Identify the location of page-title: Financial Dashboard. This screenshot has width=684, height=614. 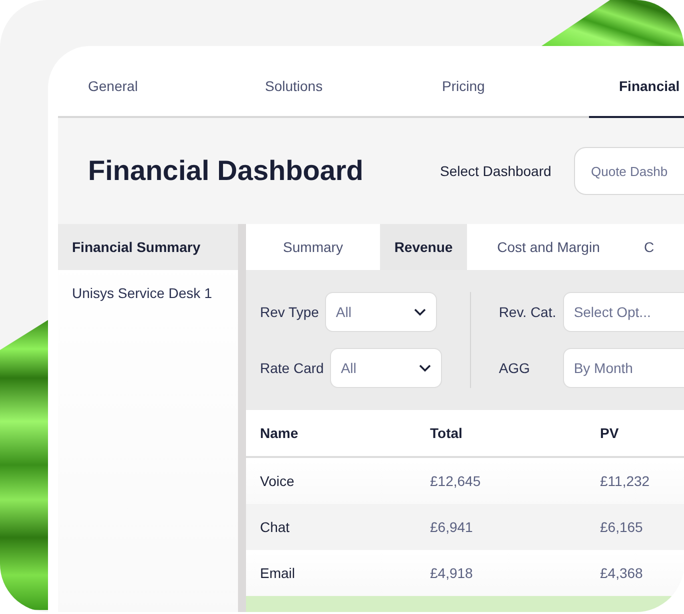
(226, 171).